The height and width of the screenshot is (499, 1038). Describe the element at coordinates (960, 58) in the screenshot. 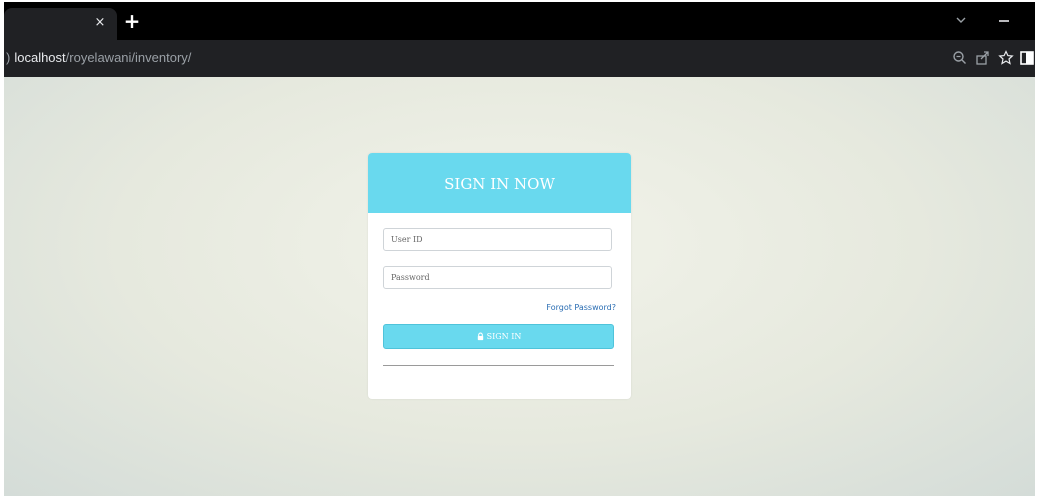

I see `zoom-icon` at that location.